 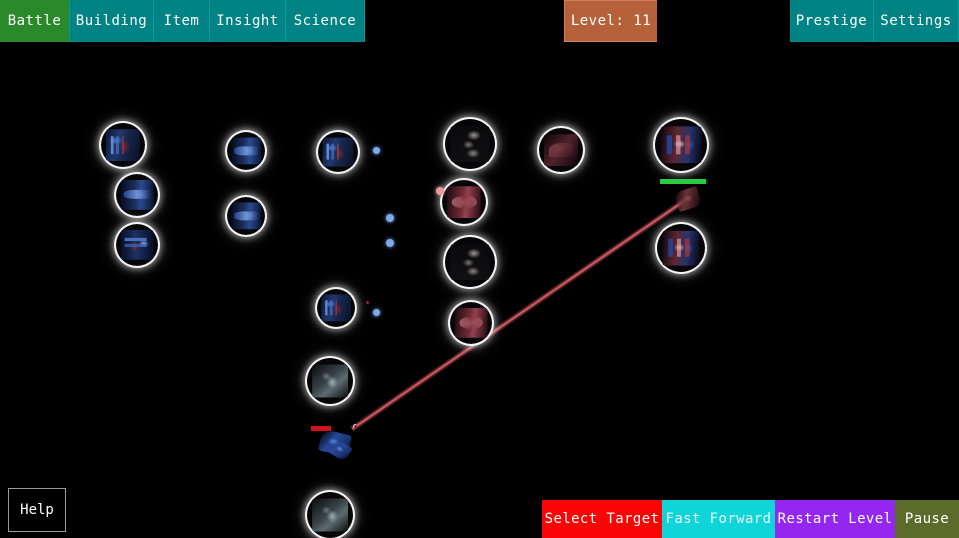 I want to click on action-button-label: Select Target, so click(x=602, y=519).